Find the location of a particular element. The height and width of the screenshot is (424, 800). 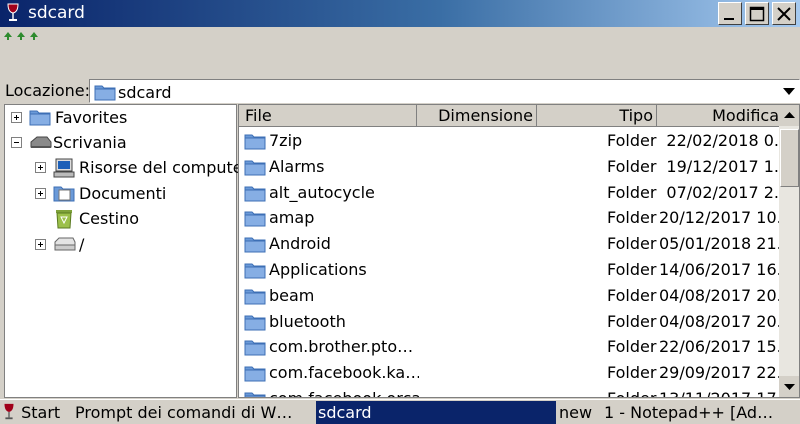

up-icon is located at coordinates (34, 36).